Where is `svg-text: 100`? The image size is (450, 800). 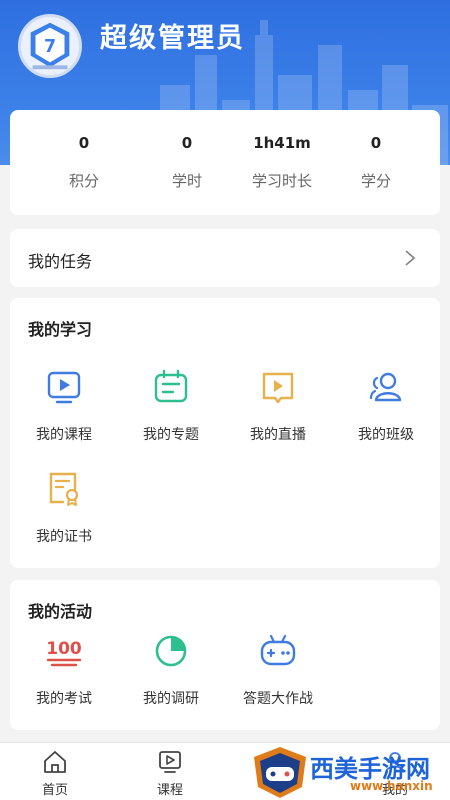 svg-text: 100 is located at coordinates (64, 649).